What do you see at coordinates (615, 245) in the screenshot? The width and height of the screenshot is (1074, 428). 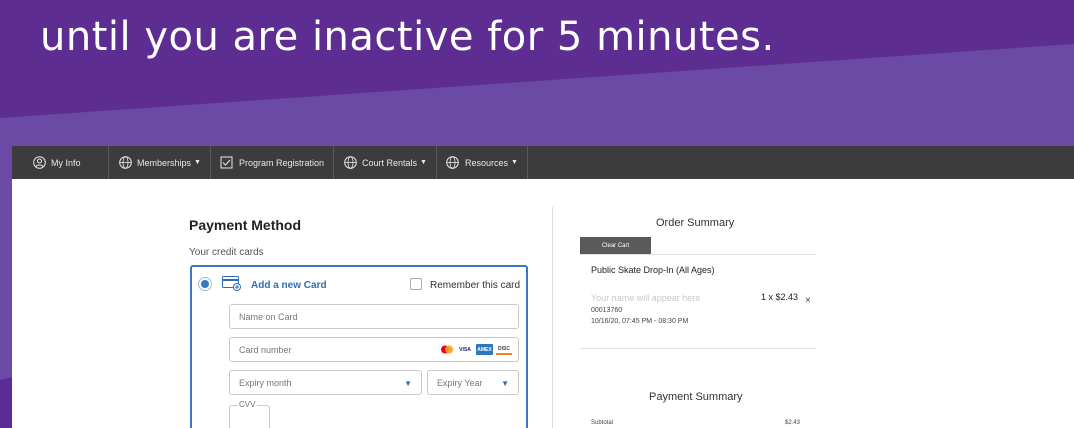 I see `clear-cart-button: Clear Cart` at bounding box center [615, 245].